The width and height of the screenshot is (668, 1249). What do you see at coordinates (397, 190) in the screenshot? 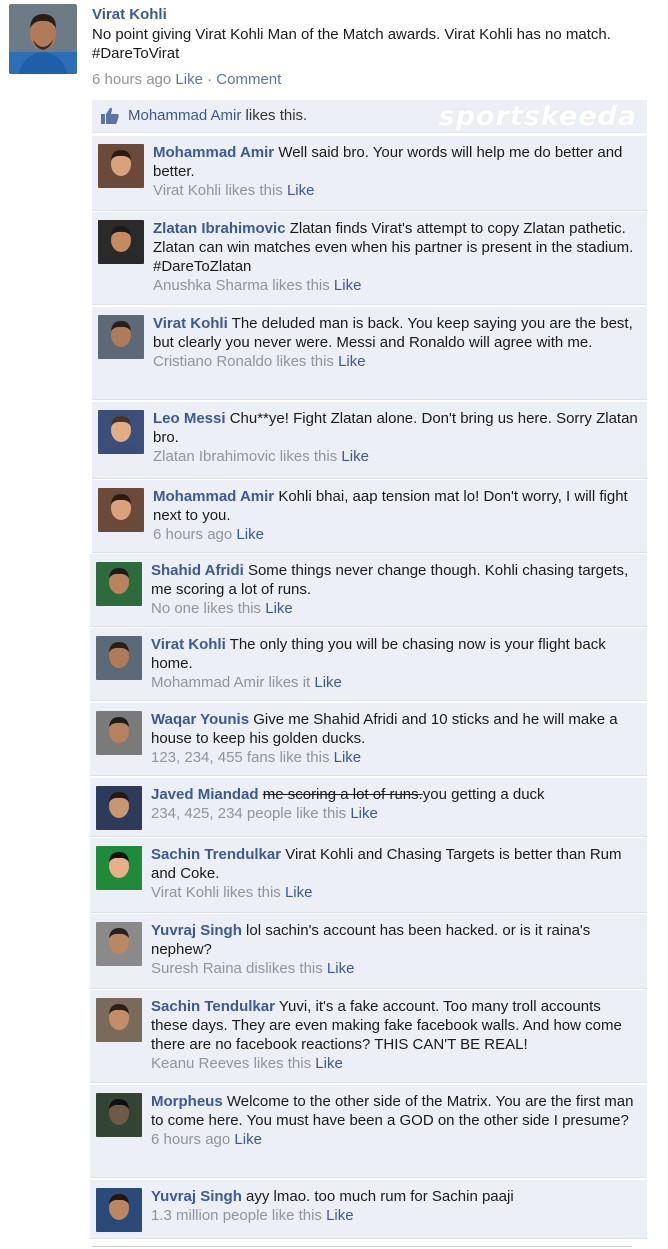
I see `comment-meta: Virat Kohli likes this Like` at bounding box center [397, 190].